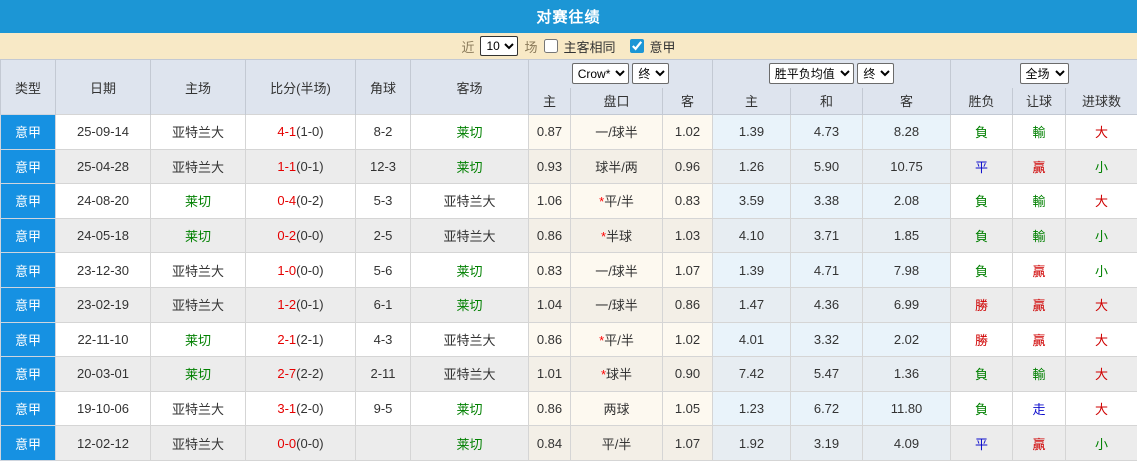 The height and width of the screenshot is (461, 1137). I want to click on odds-away-cell: 1.02, so click(687, 339).